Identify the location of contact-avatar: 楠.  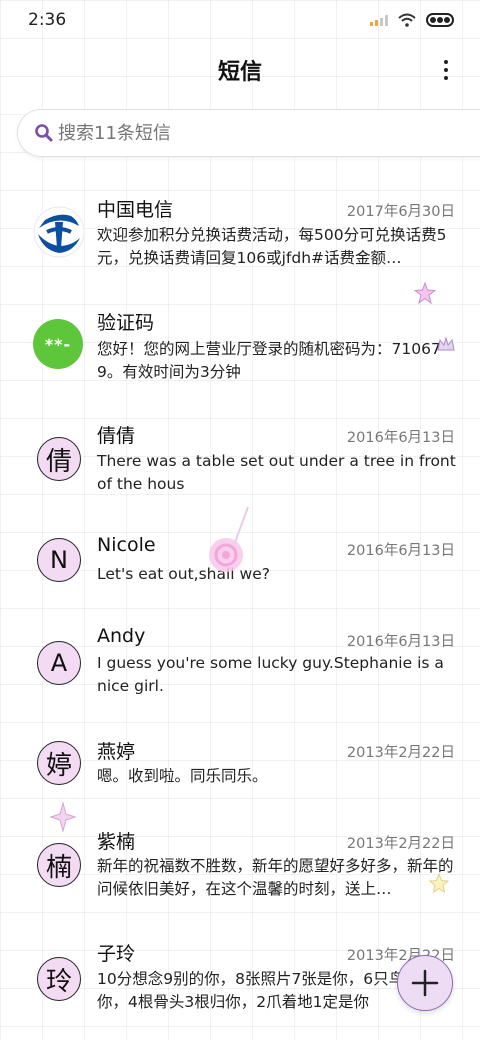
(59, 865).